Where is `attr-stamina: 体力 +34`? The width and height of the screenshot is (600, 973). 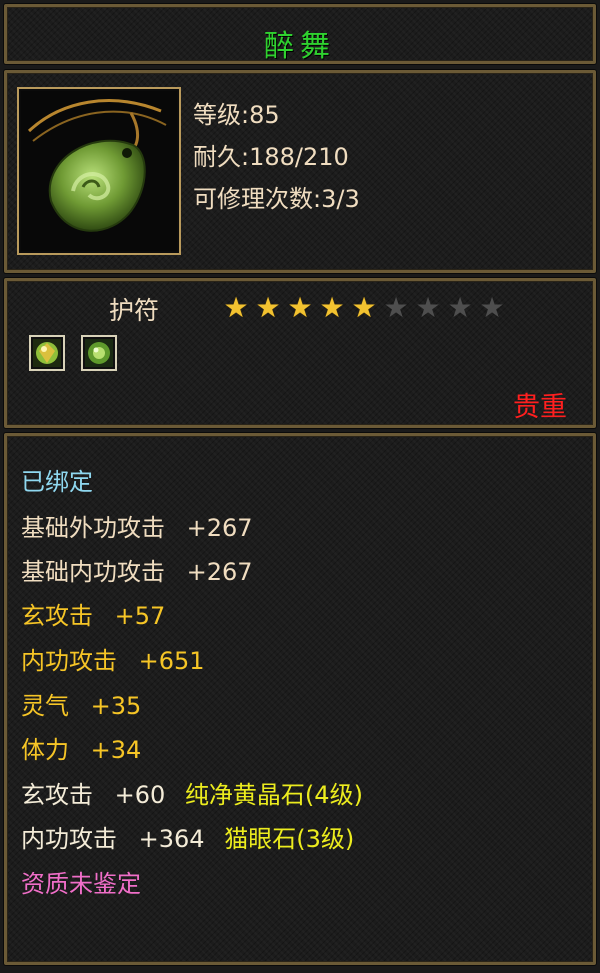
attr-stamina: 体力 +34 is located at coordinates (81, 747).